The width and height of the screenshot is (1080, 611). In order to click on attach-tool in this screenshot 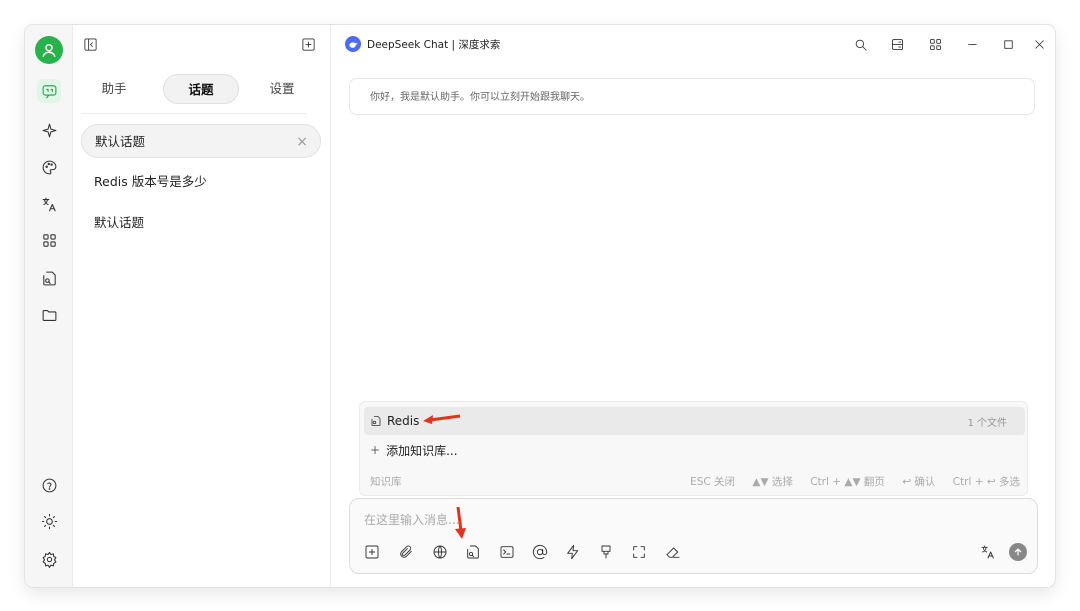, I will do `click(406, 552)`.